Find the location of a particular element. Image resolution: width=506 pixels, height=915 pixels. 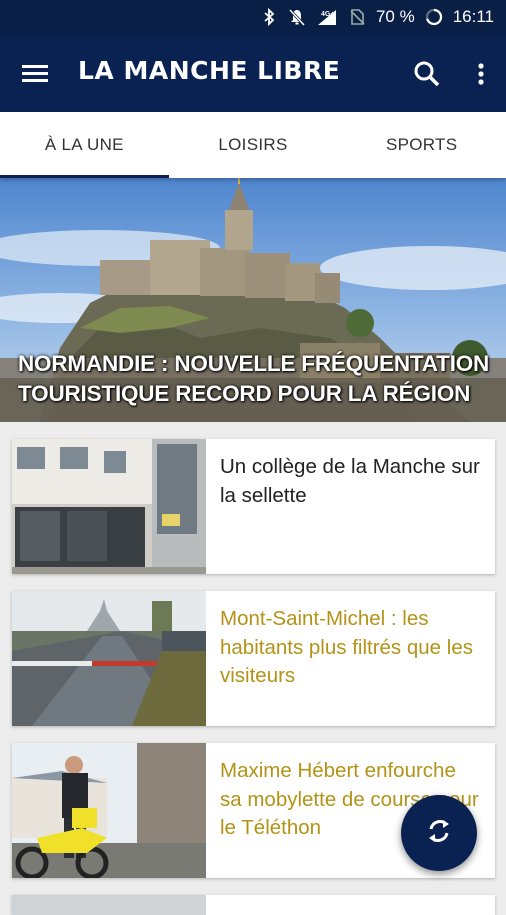

tab-a-la-une: À LA UNE is located at coordinates (84, 145).